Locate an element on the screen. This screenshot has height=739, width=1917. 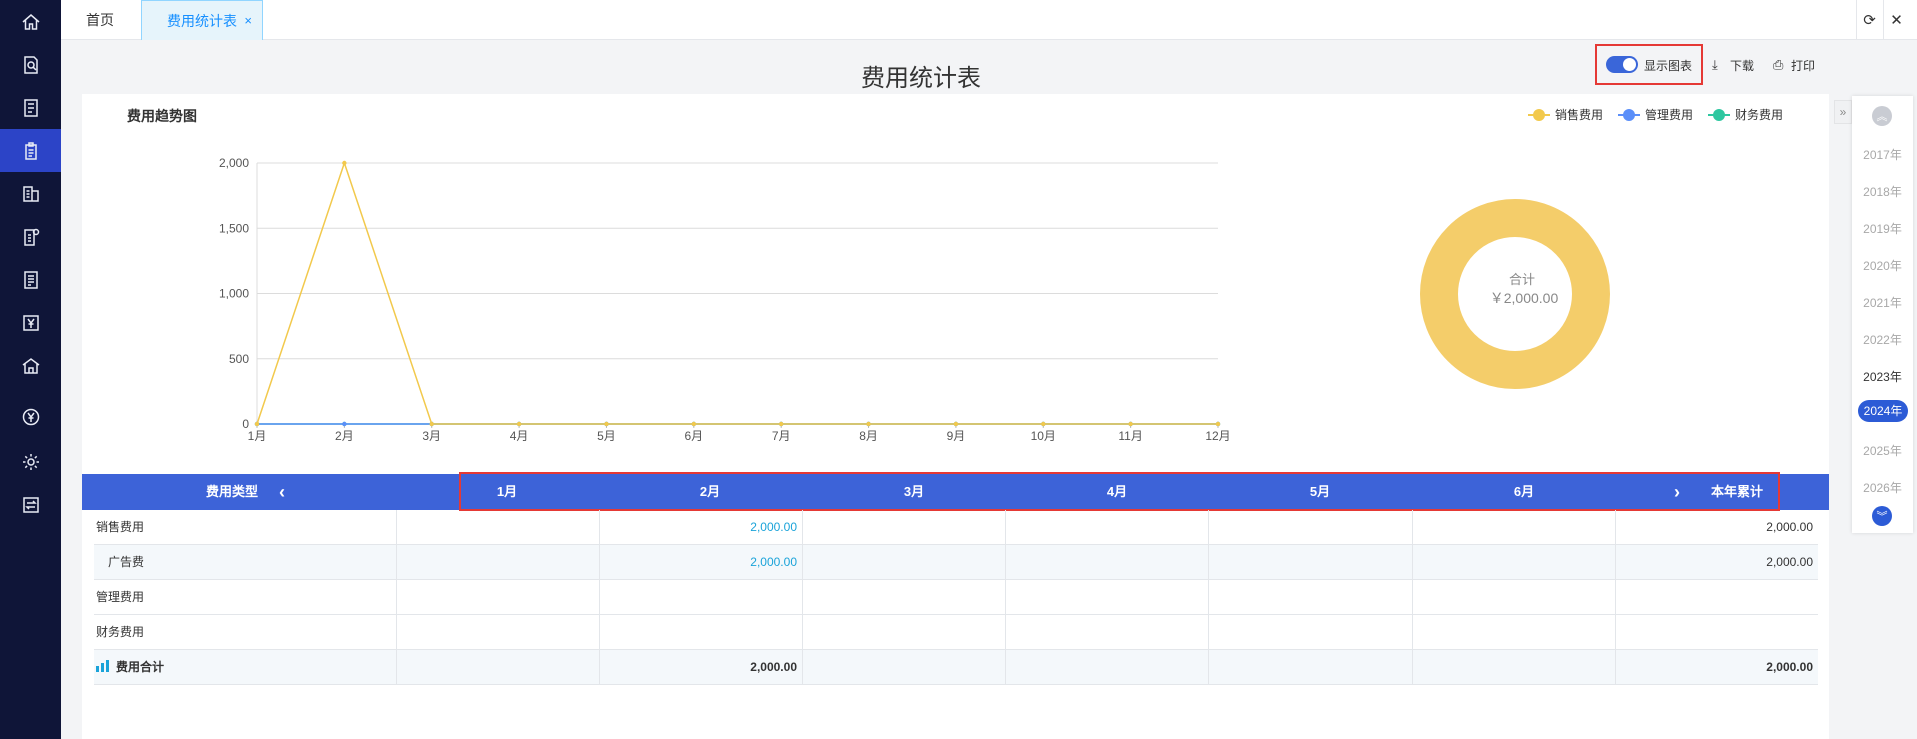
cell-value: 2,000.00 is located at coordinates (700, 667).